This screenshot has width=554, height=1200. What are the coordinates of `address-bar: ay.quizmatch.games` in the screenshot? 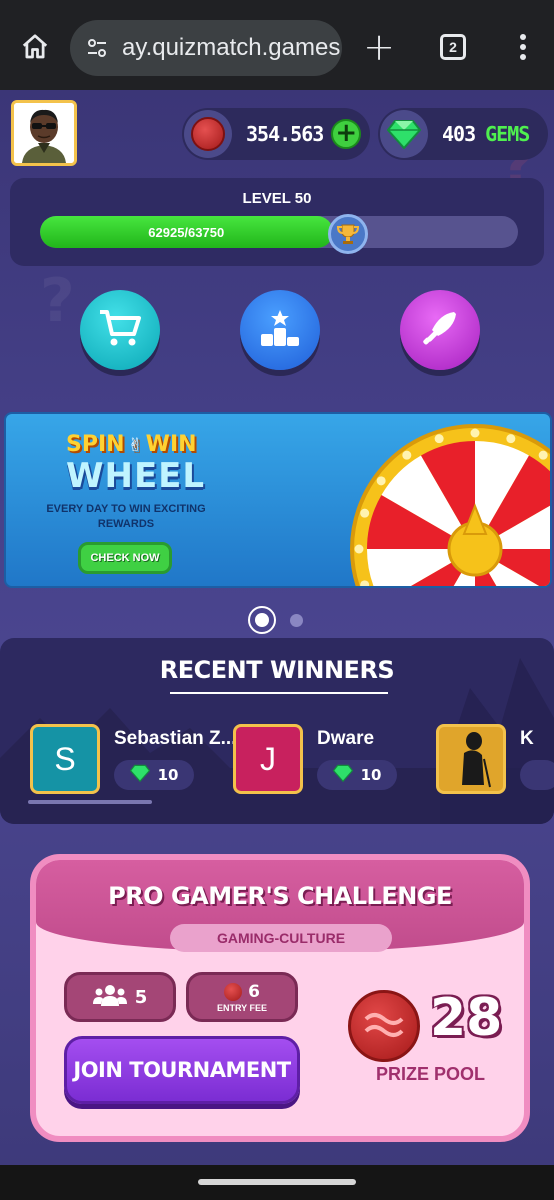 It's located at (206, 48).